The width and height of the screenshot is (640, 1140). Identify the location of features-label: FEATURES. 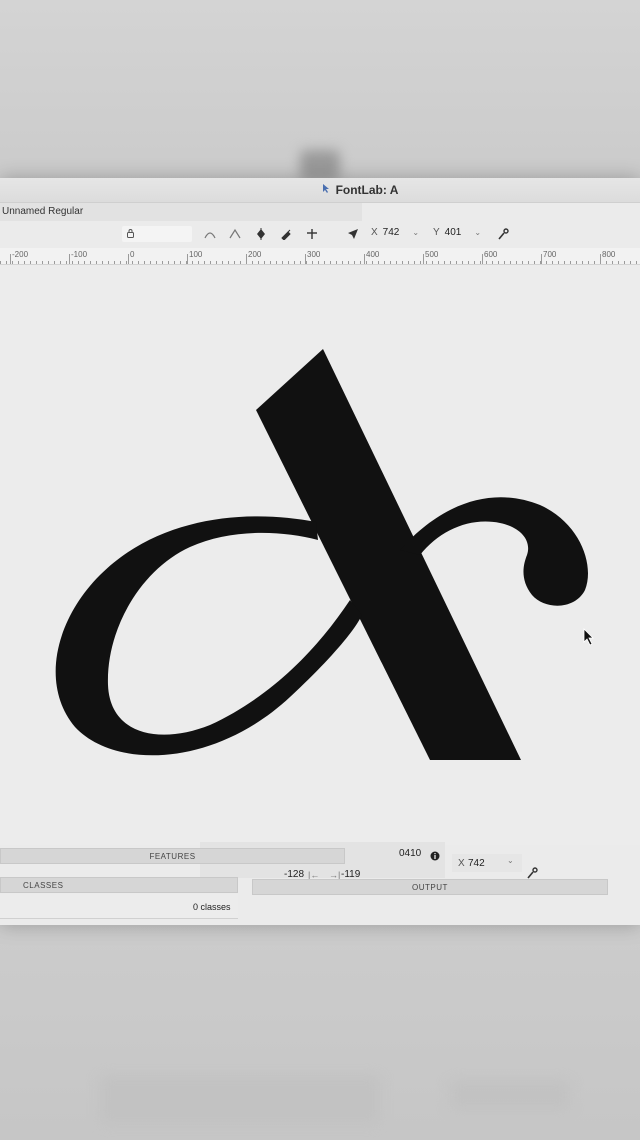
(172, 856).